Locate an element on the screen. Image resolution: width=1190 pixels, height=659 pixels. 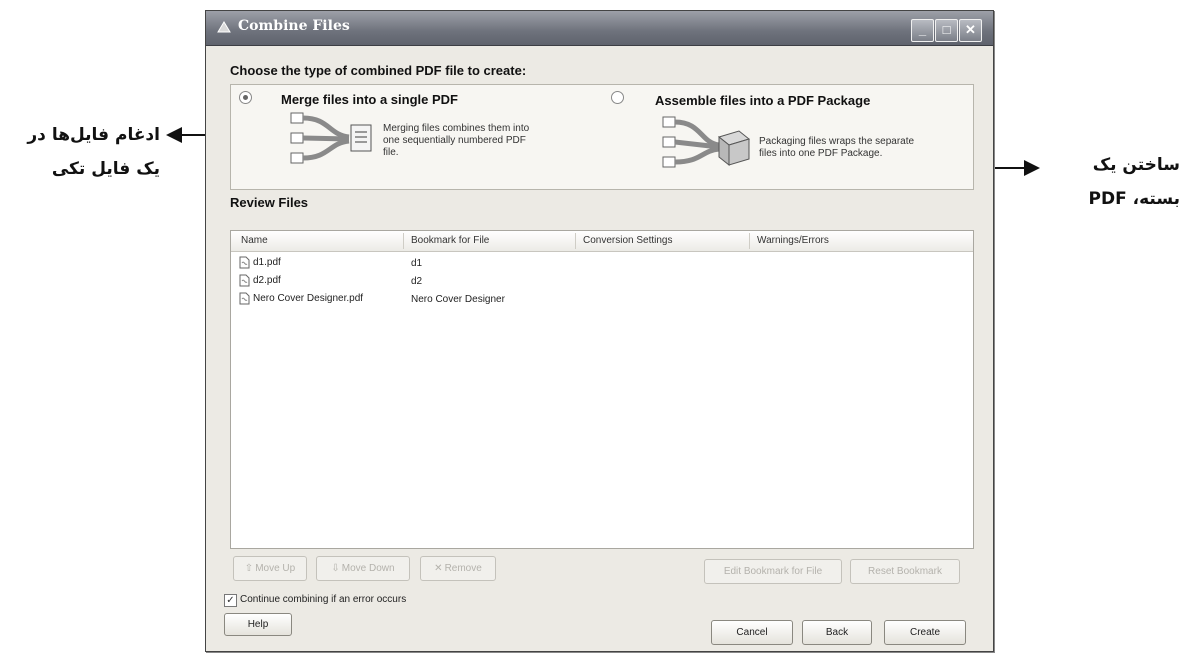
minimize-button: _ is located at coordinates (922, 30).